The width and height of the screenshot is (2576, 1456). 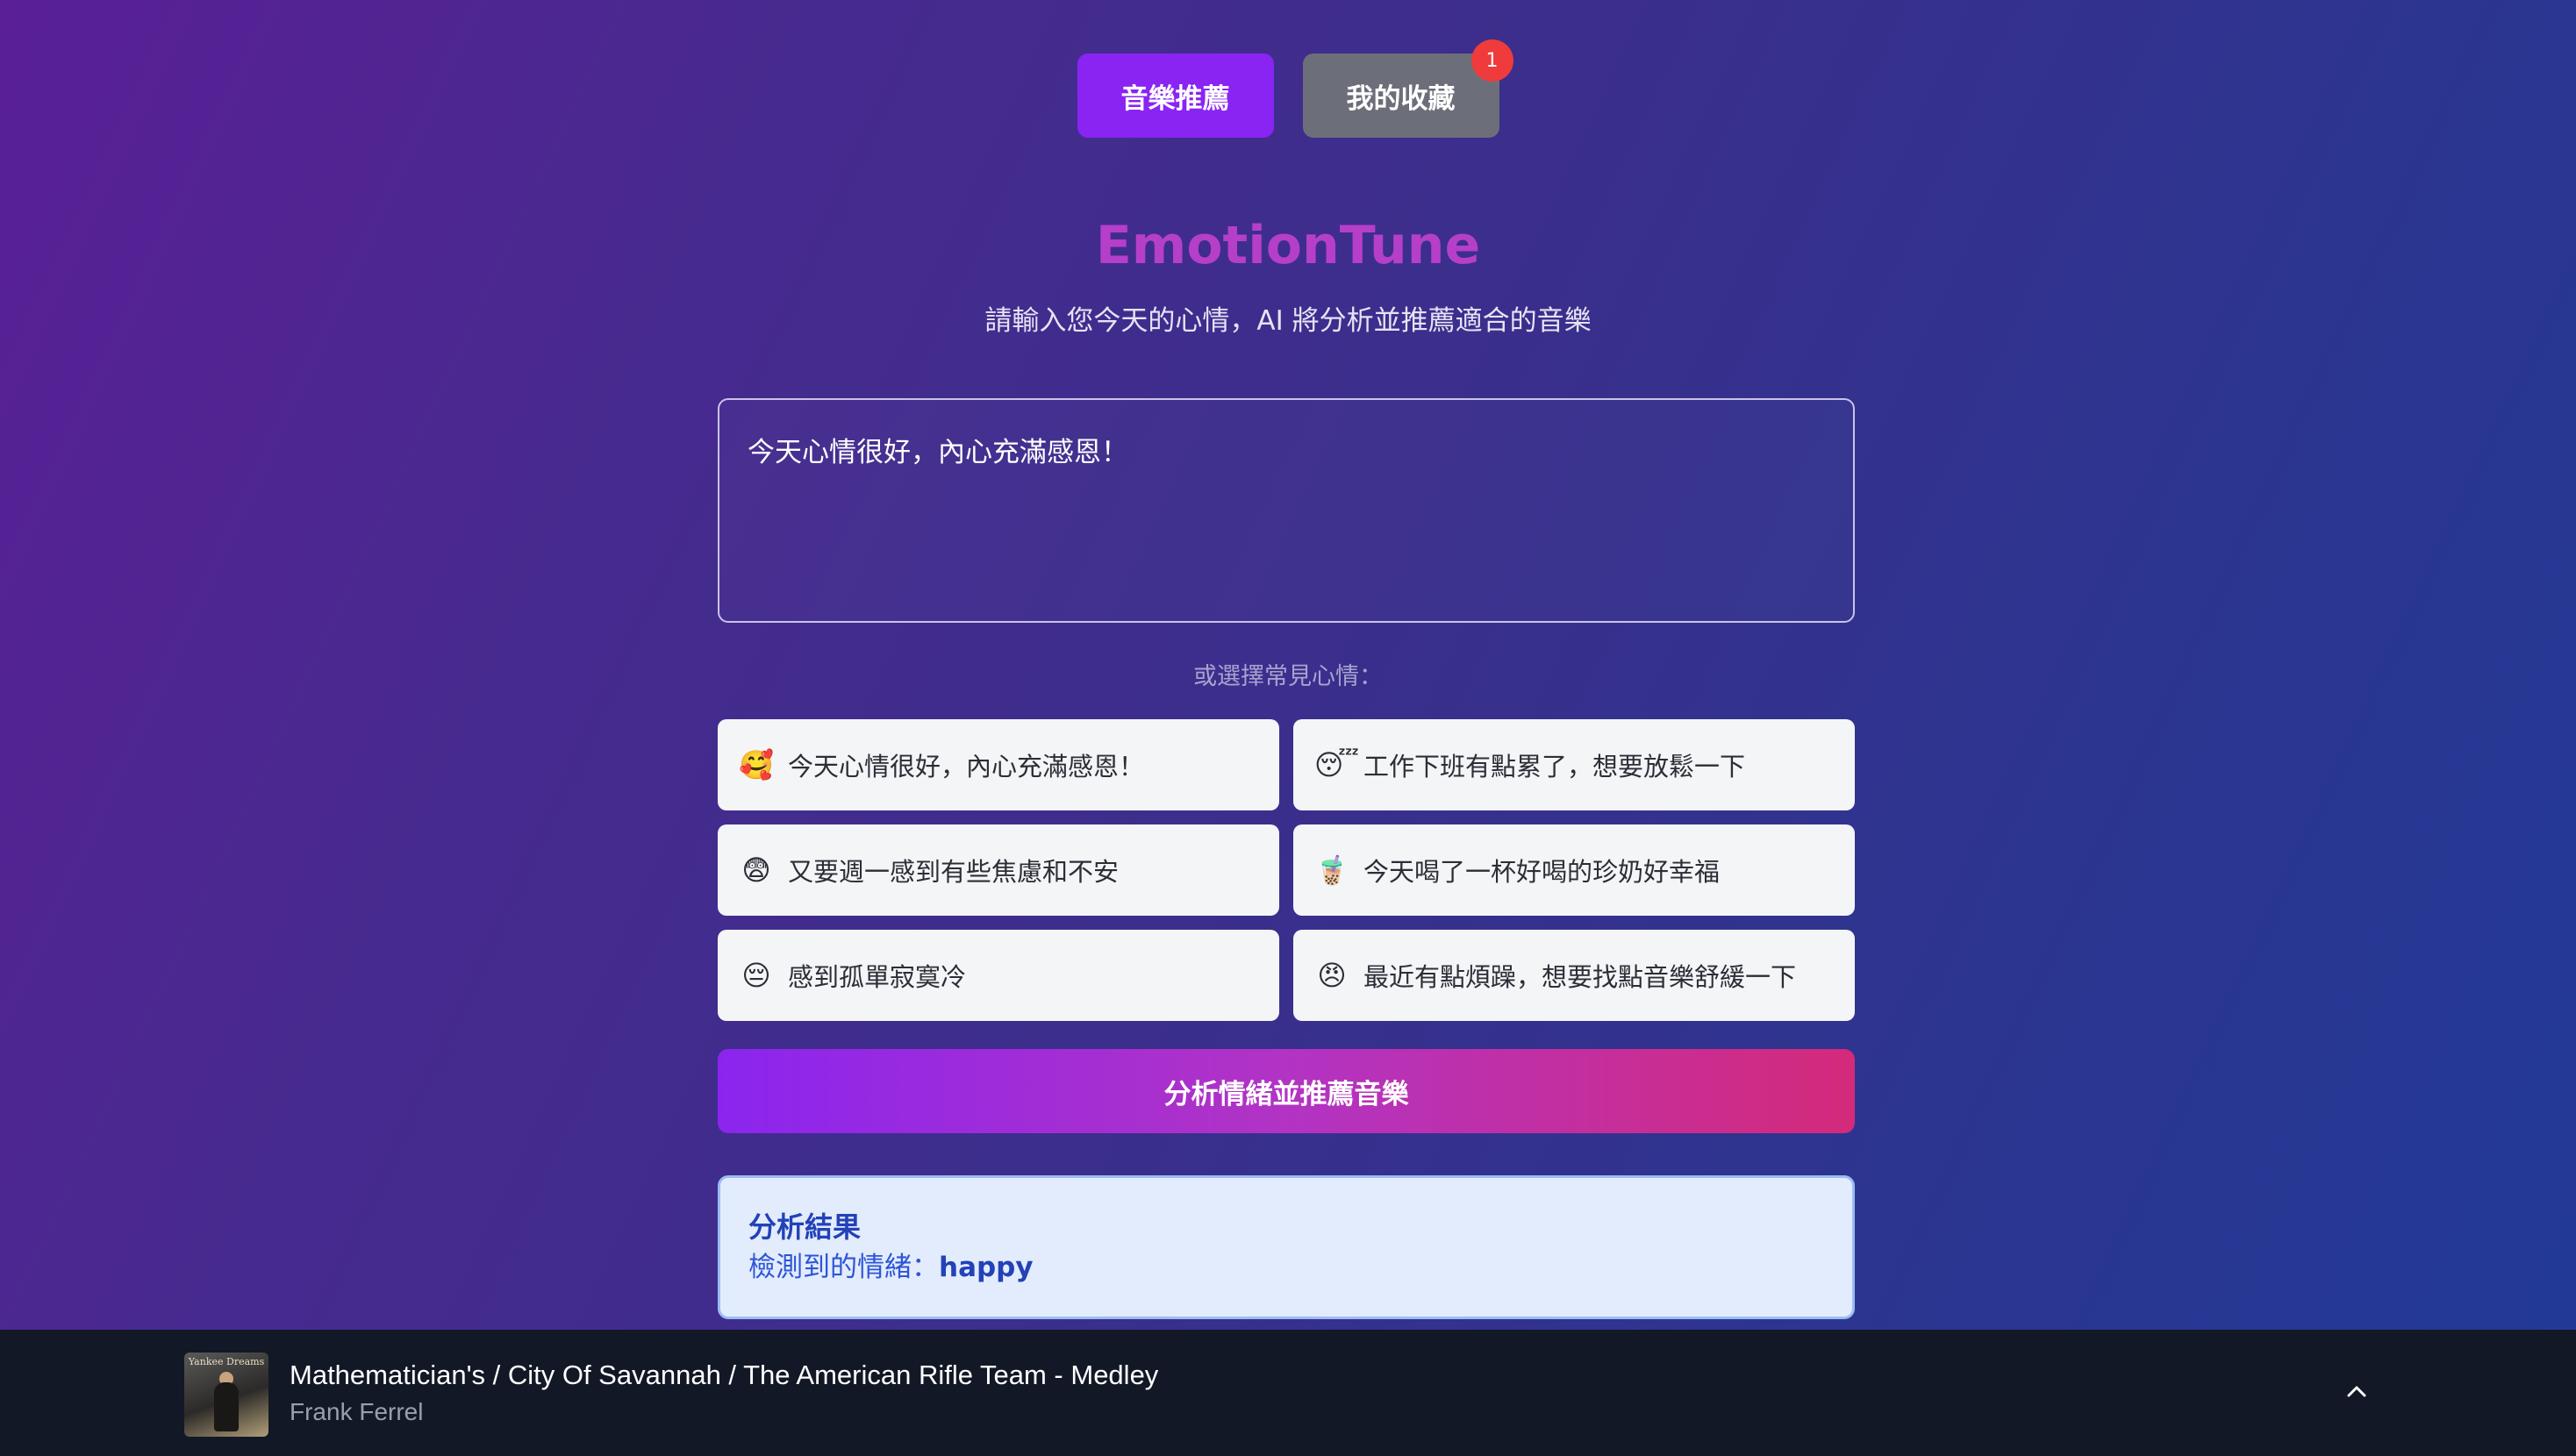 What do you see at coordinates (1286, 510) in the screenshot?
I see `mood-input: 今天心情很好，內心充滿感恩！` at bounding box center [1286, 510].